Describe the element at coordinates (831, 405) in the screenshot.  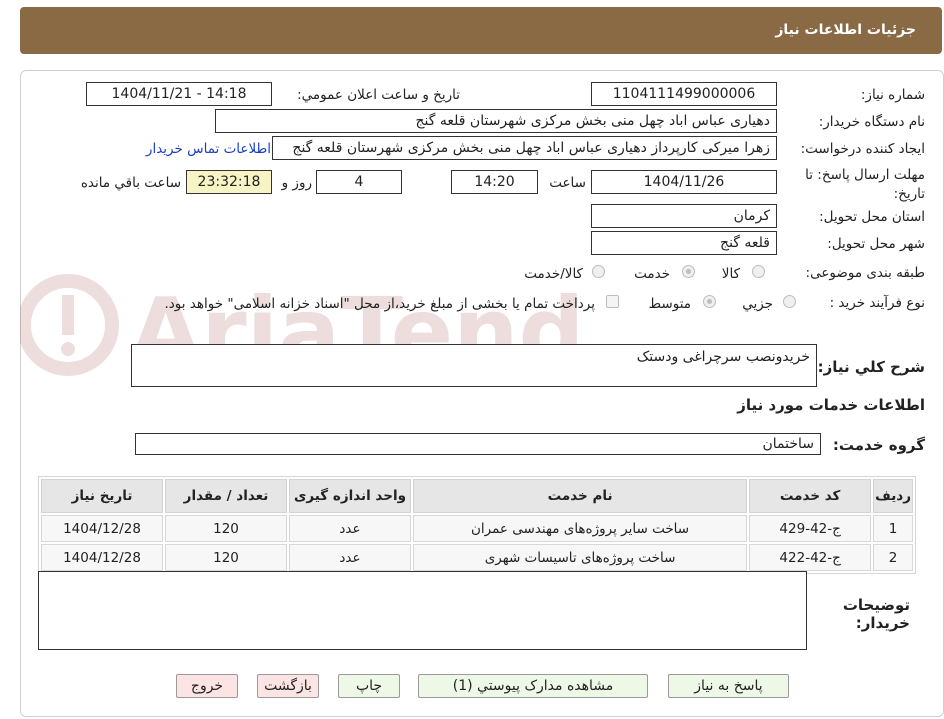
I see `services-section-title: اطلاعات خدمات مورد نياز` at that location.